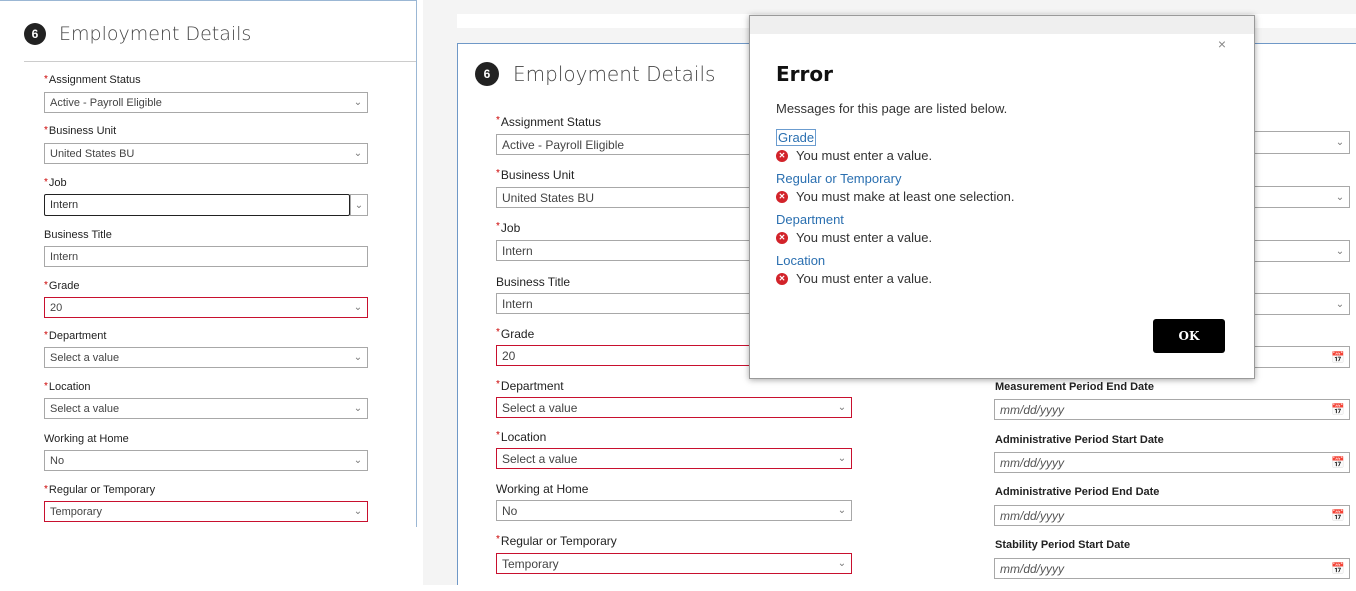  What do you see at coordinates (206, 153) in the screenshot?
I see `business-unit-select: United States BU ⌄` at bounding box center [206, 153].